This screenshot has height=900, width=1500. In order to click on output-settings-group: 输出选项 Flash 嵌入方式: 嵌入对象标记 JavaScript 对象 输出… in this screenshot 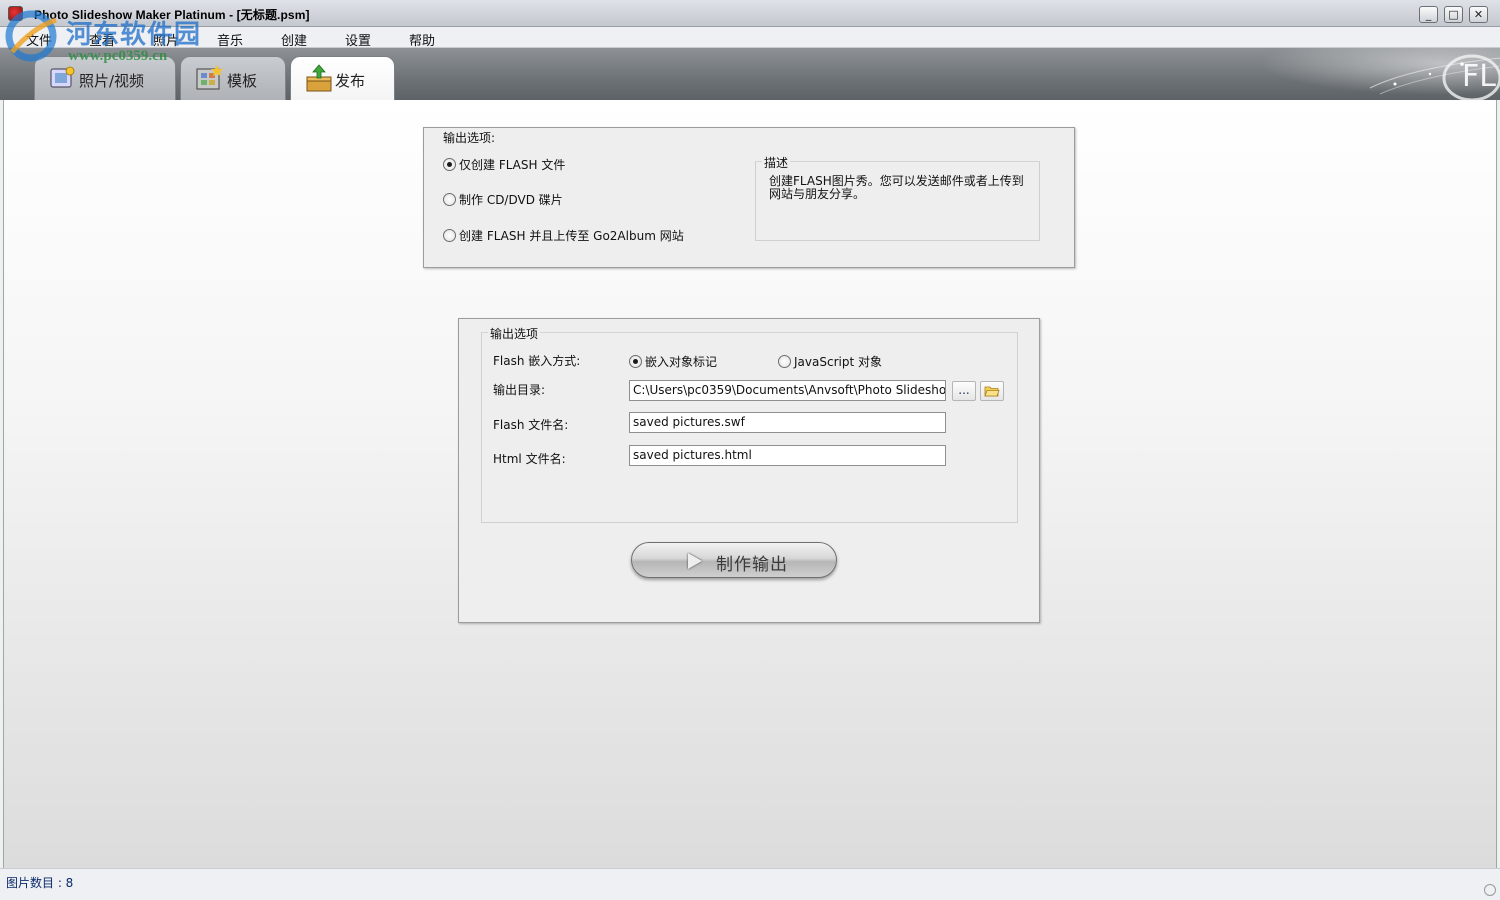, I will do `click(749, 424)`.